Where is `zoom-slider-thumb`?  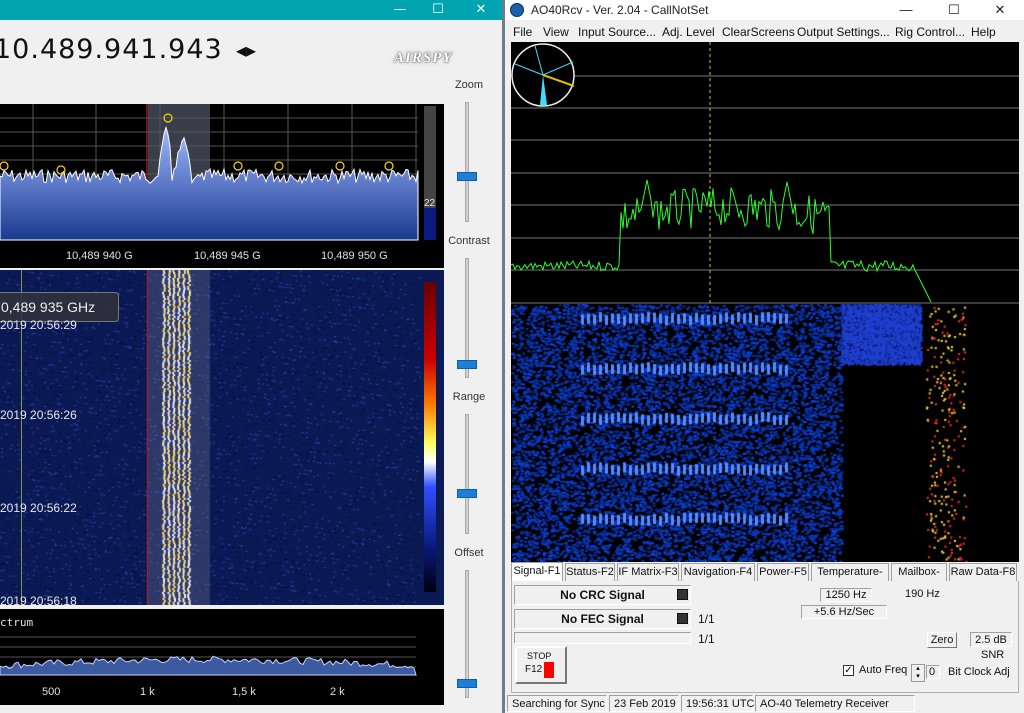 zoom-slider-thumb is located at coordinates (467, 176).